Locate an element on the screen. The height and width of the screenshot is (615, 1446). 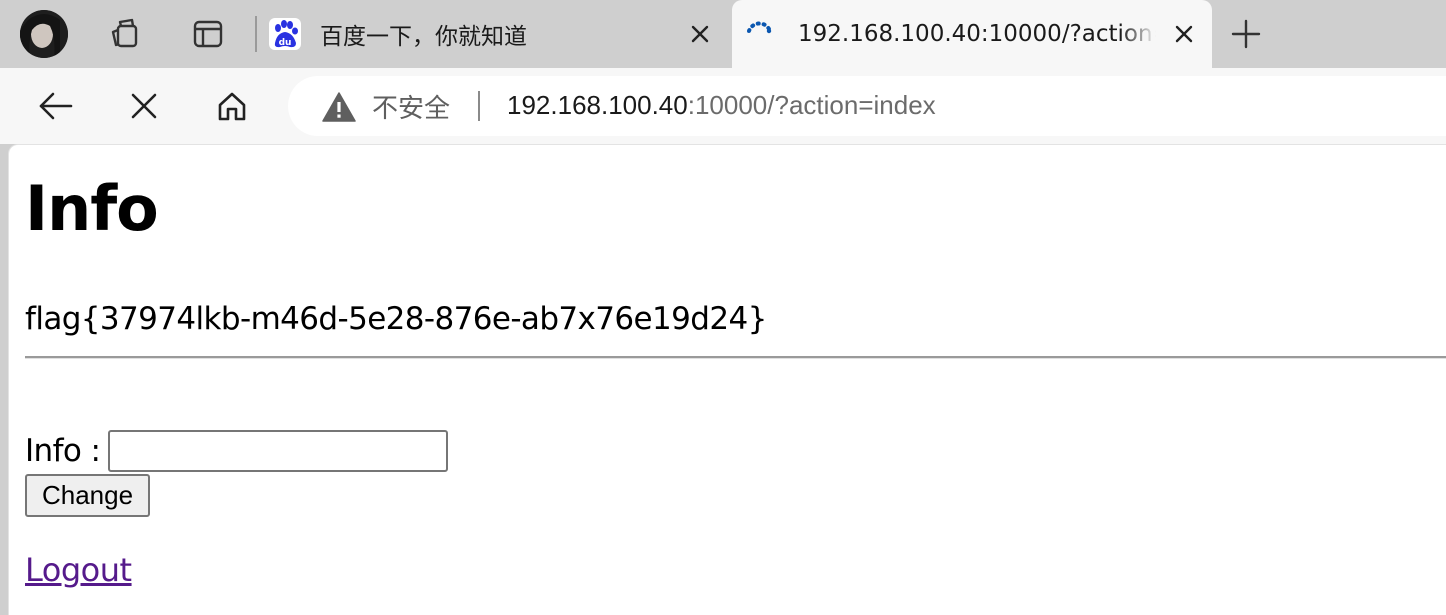
loading-spinner-icon is located at coordinates (759, 34).